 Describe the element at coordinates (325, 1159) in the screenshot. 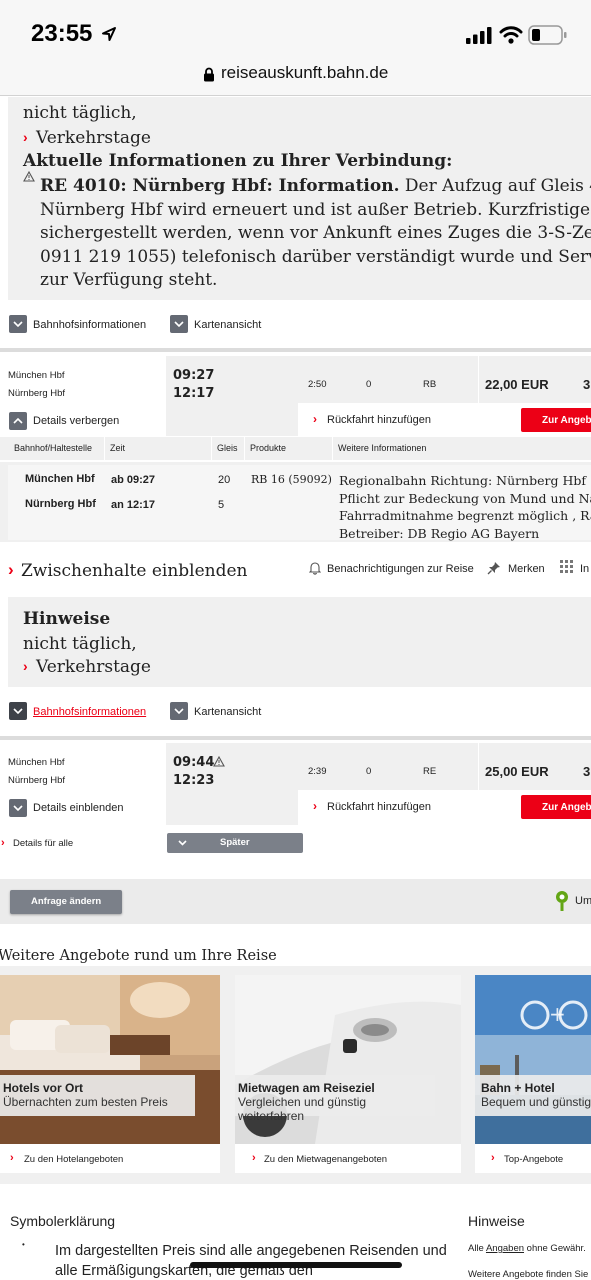

I see `offer-link: Zu den Mietwagenangeboten` at that location.